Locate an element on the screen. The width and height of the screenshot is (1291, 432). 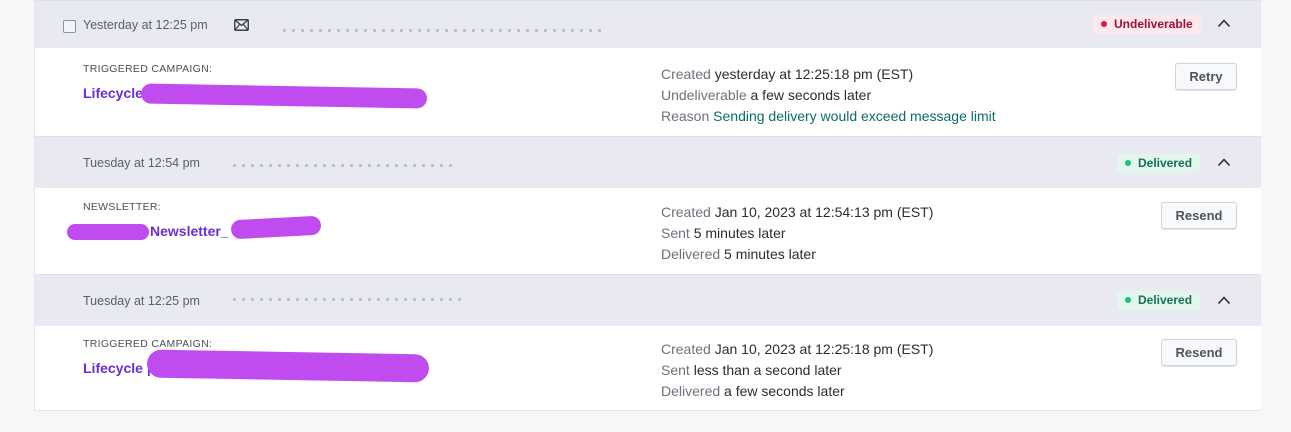
undeliverable-line: Undeliverable a few seconds later is located at coordinates (766, 95).